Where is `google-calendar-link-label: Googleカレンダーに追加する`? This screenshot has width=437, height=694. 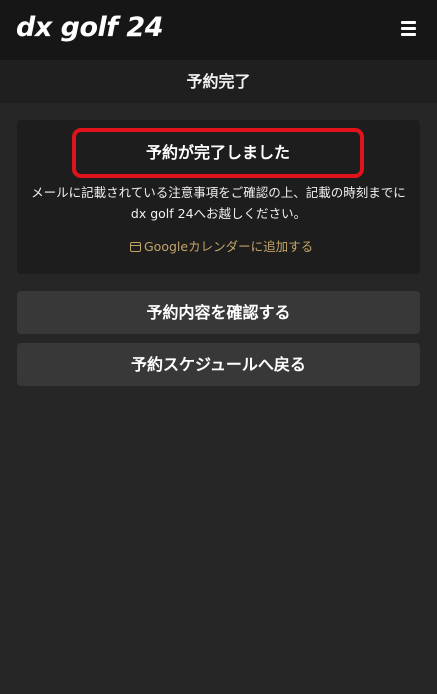 google-calendar-link-label: Googleカレンダーに追加する is located at coordinates (229, 246).